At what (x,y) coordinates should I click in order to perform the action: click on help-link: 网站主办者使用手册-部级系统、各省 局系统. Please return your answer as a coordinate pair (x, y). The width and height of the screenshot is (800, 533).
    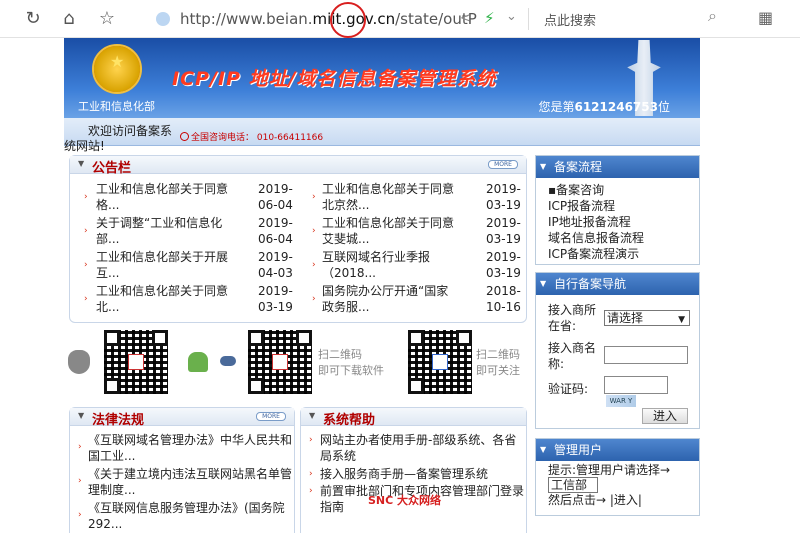
    Looking at the image, I should click on (423, 448).